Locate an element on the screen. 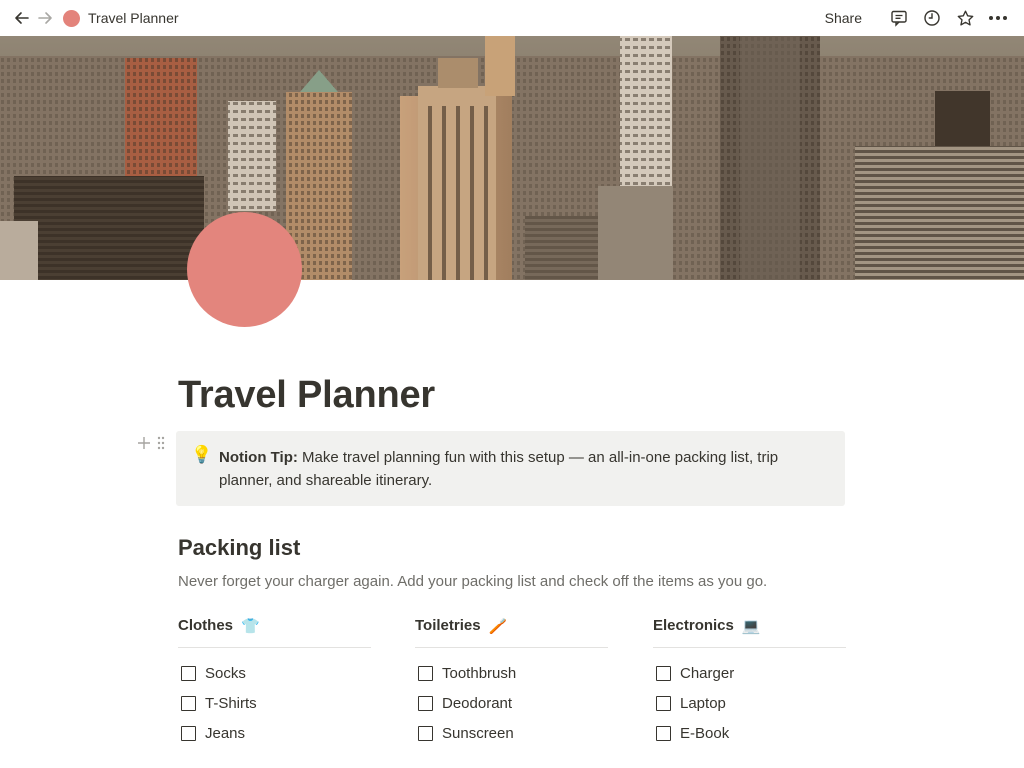 The height and width of the screenshot is (768, 1024). column-heading: Electronics 💻 is located at coordinates (749, 631).